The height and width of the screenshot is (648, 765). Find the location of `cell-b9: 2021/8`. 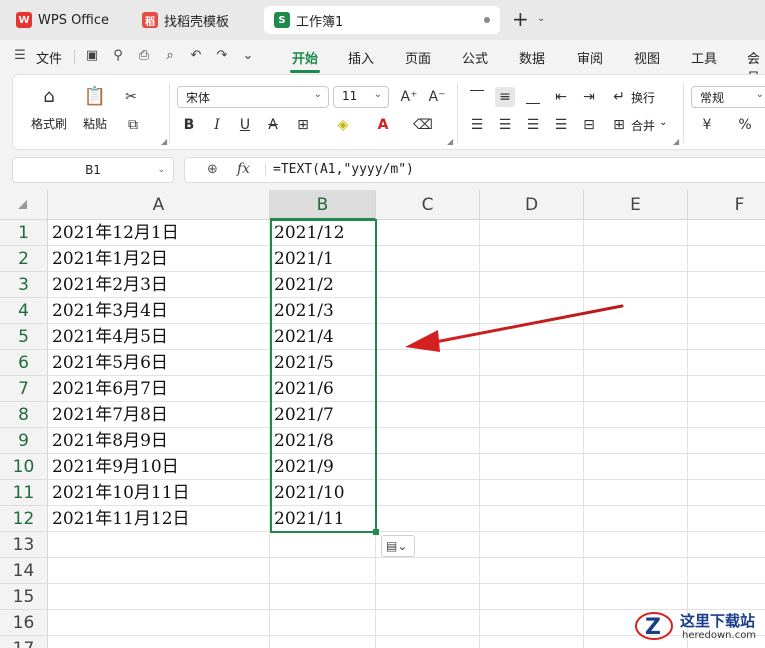

cell-b9: 2021/8 is located at coordinates (323, 441).